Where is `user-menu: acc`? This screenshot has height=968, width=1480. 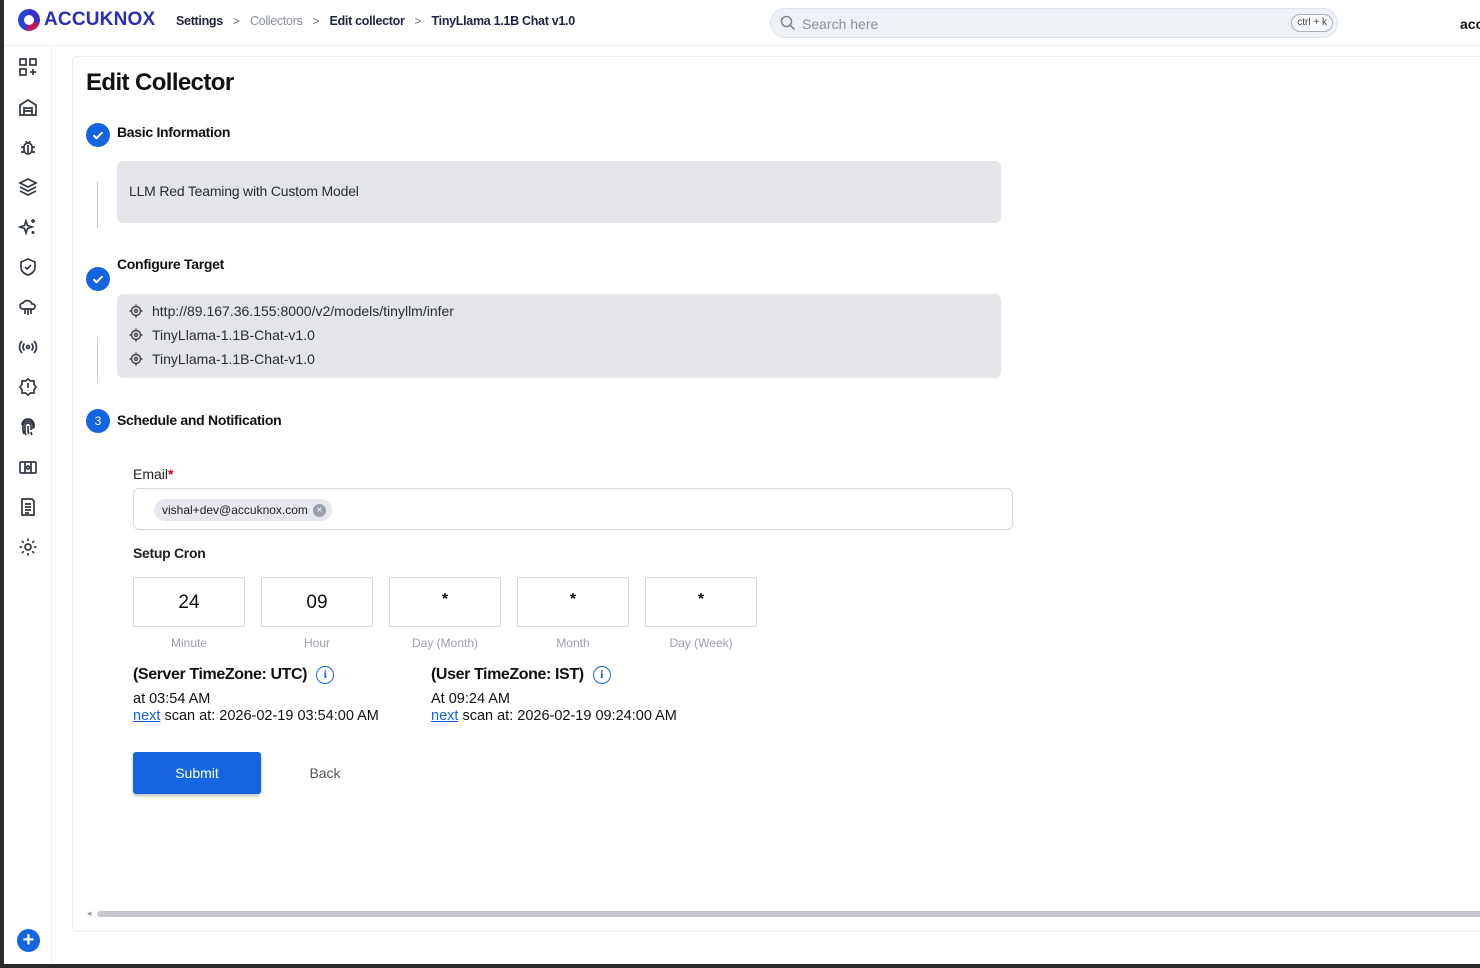
user-menu: acc is located at coordinates (1470, 24).